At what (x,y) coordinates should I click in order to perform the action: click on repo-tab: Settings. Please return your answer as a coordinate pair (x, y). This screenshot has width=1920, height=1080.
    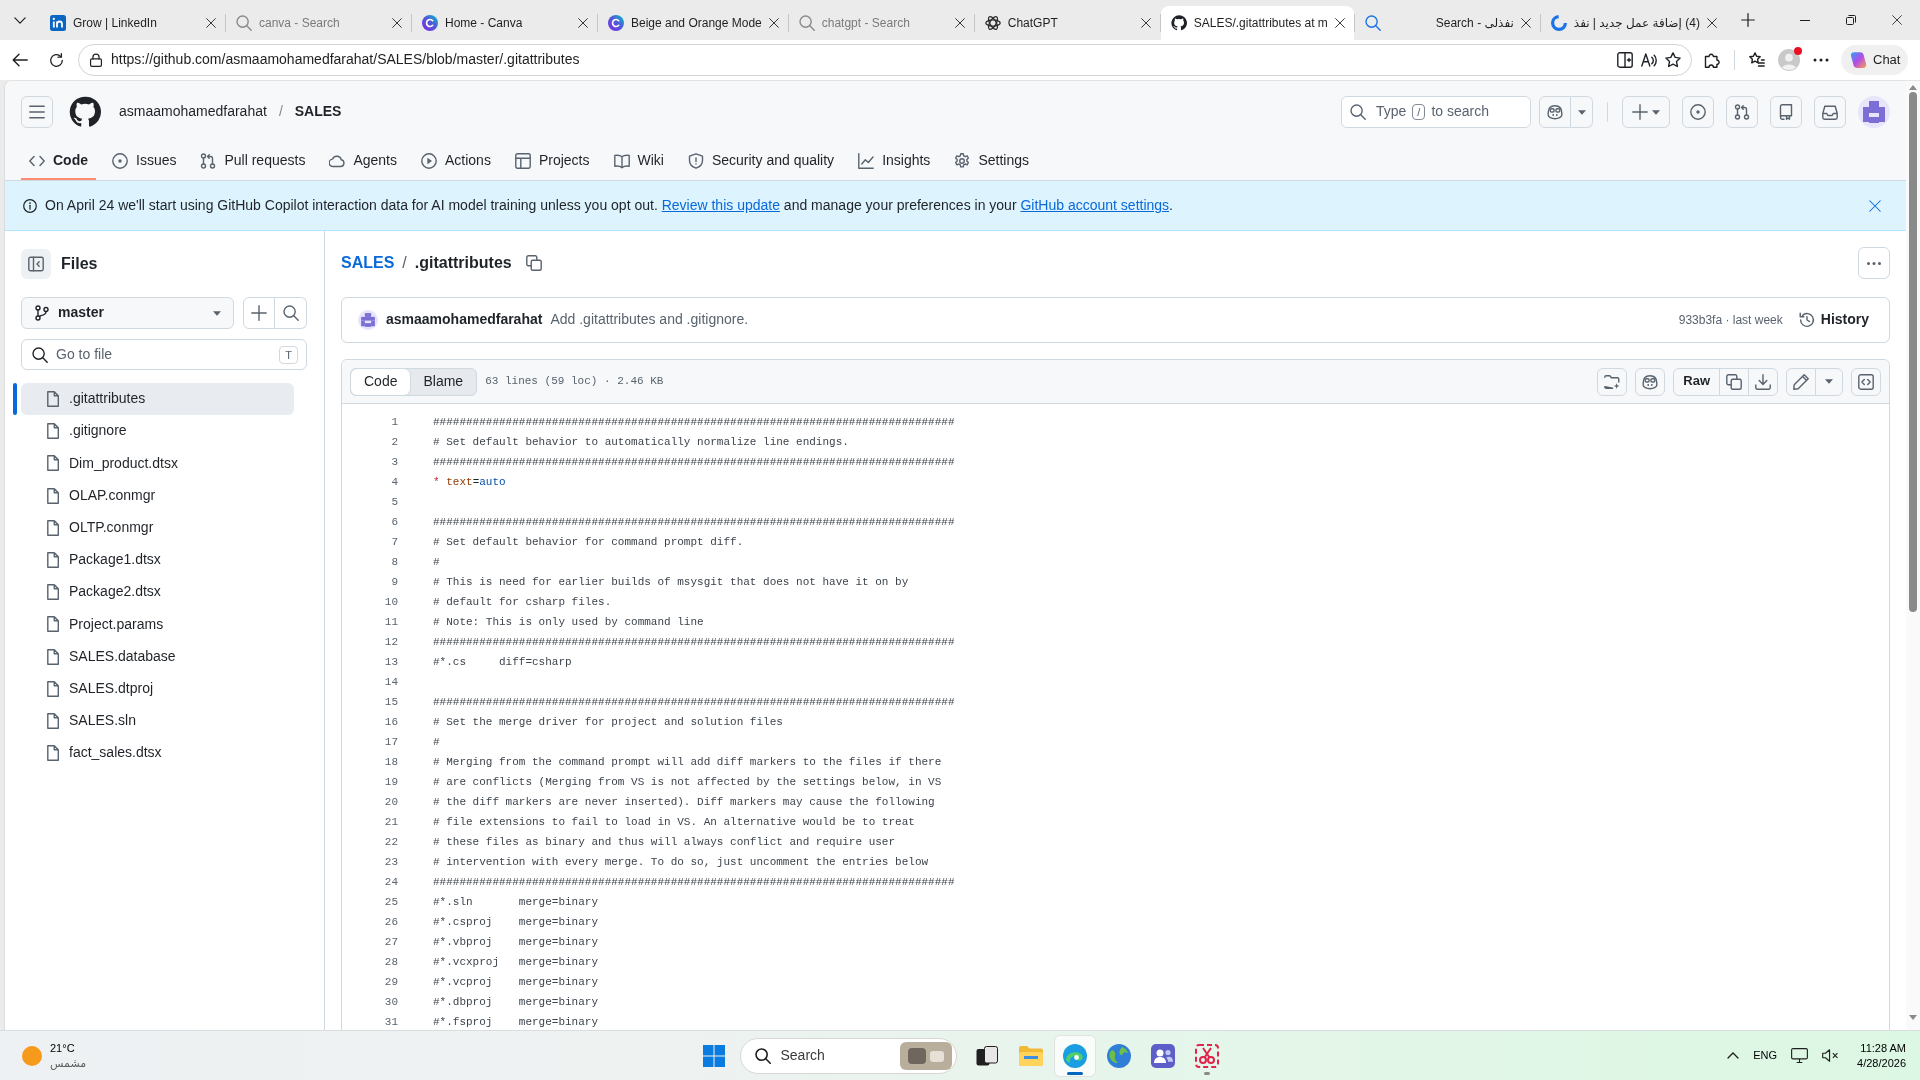
    Looking at the image, I should click on (991, 161).